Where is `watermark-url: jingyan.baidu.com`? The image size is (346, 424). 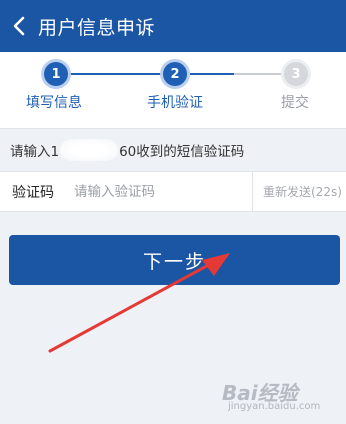
watermark-url: jingyan.baidu.com is located at coordinates (274, 406).